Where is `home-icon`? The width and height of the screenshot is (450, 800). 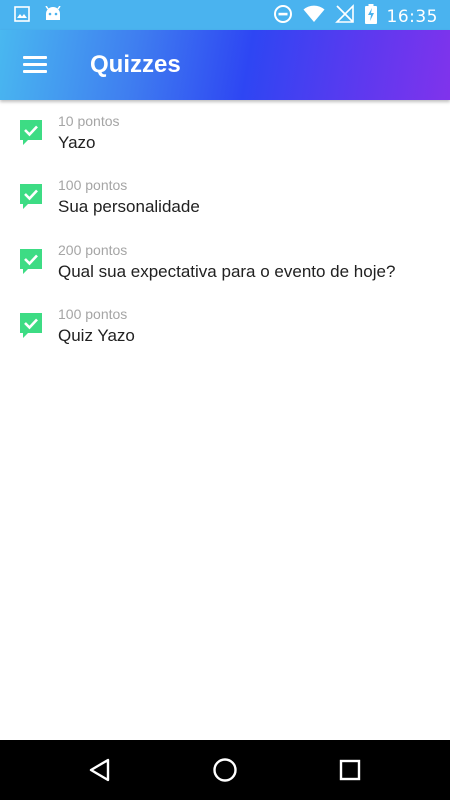 home-icon is located at coordinates (225, 770).